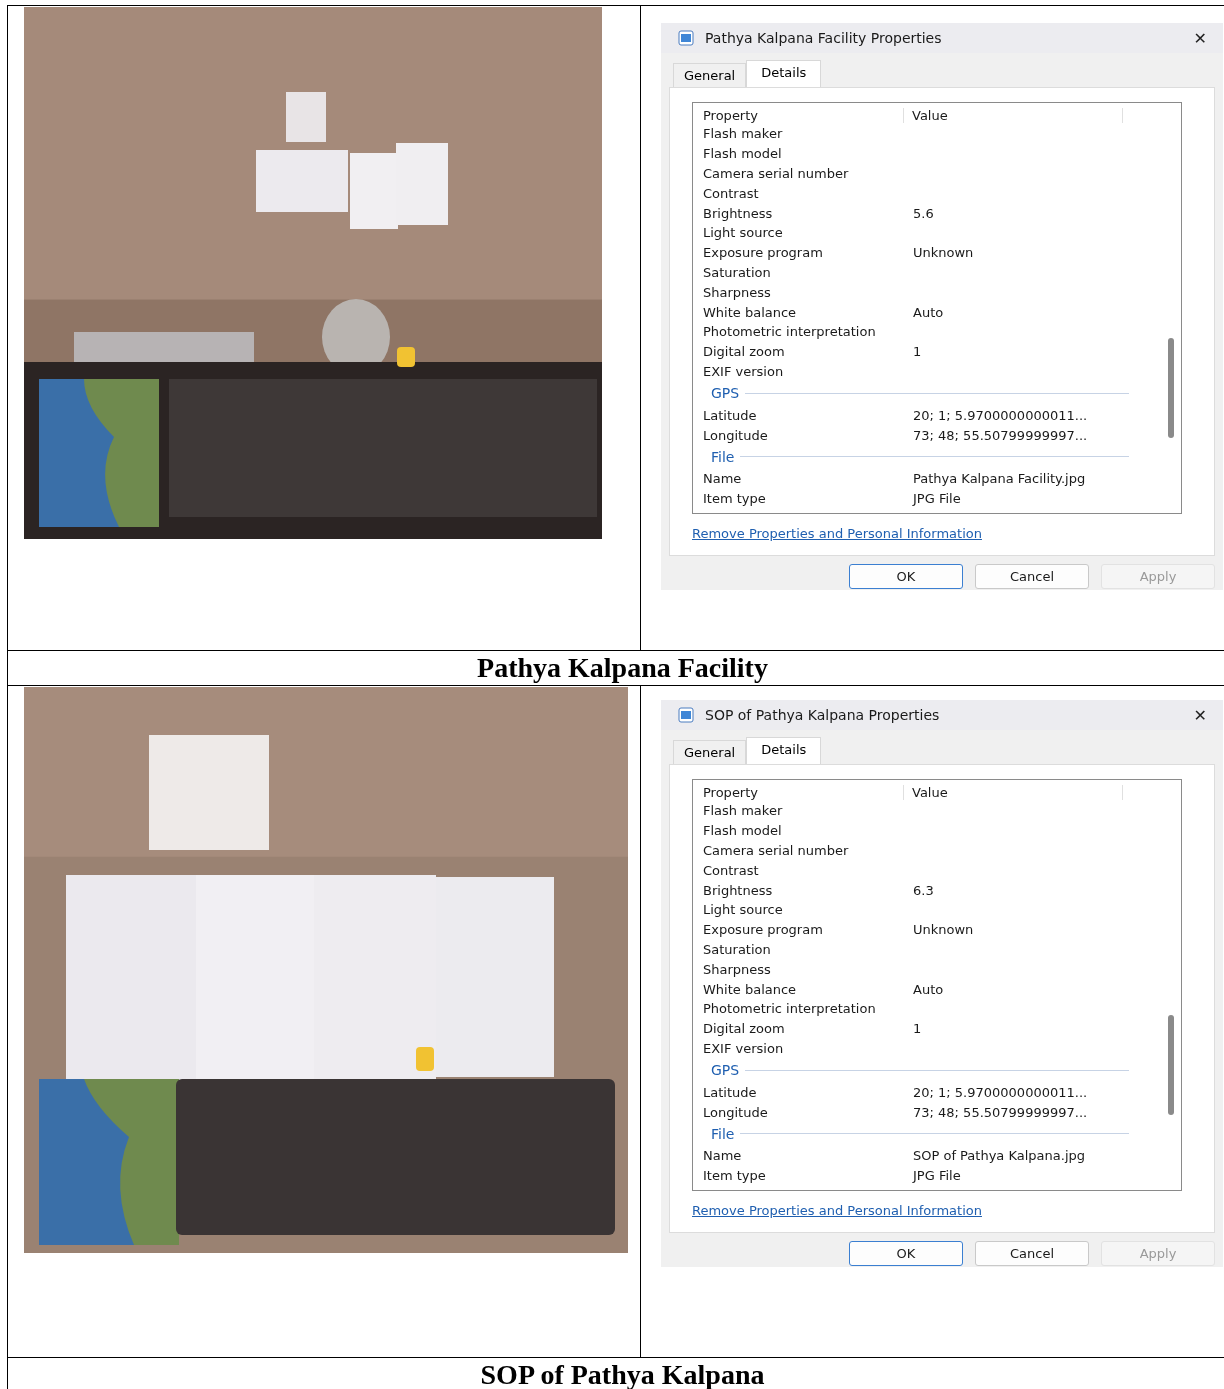 The image size is (1224, 1389). I want to click on property-value: SOP of Pathya Kalpana.jpg, so click(999, 1156).